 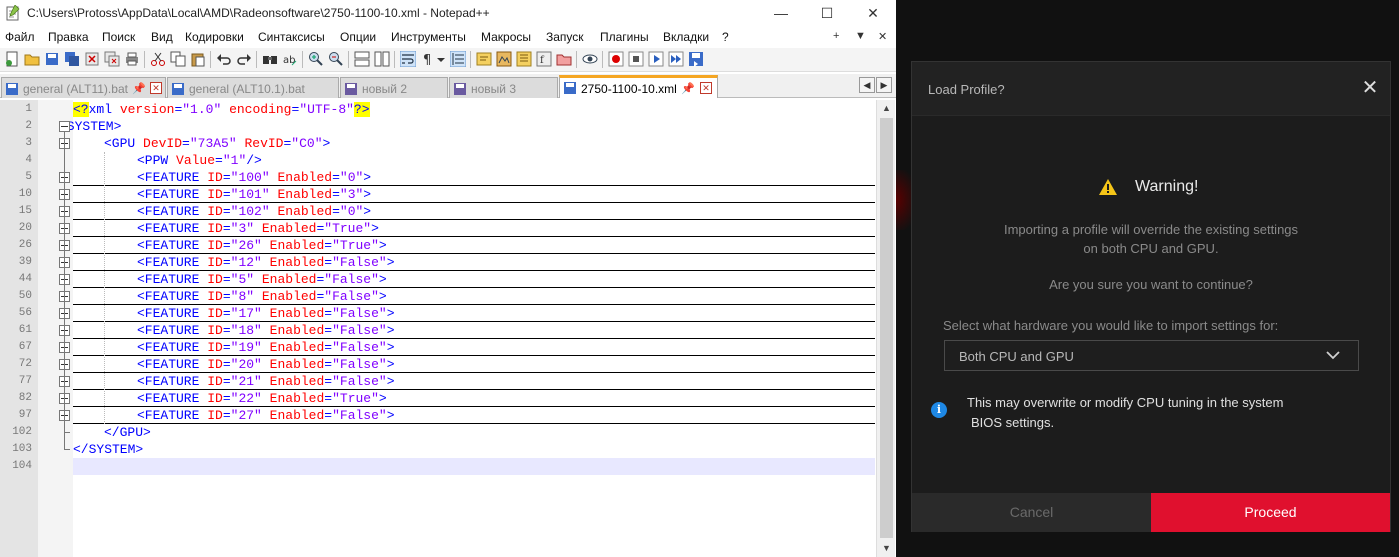 What do you see at coordinates (198, 59) in the screenshot?
I see `paste-icon` at bounding box center [198, 59].